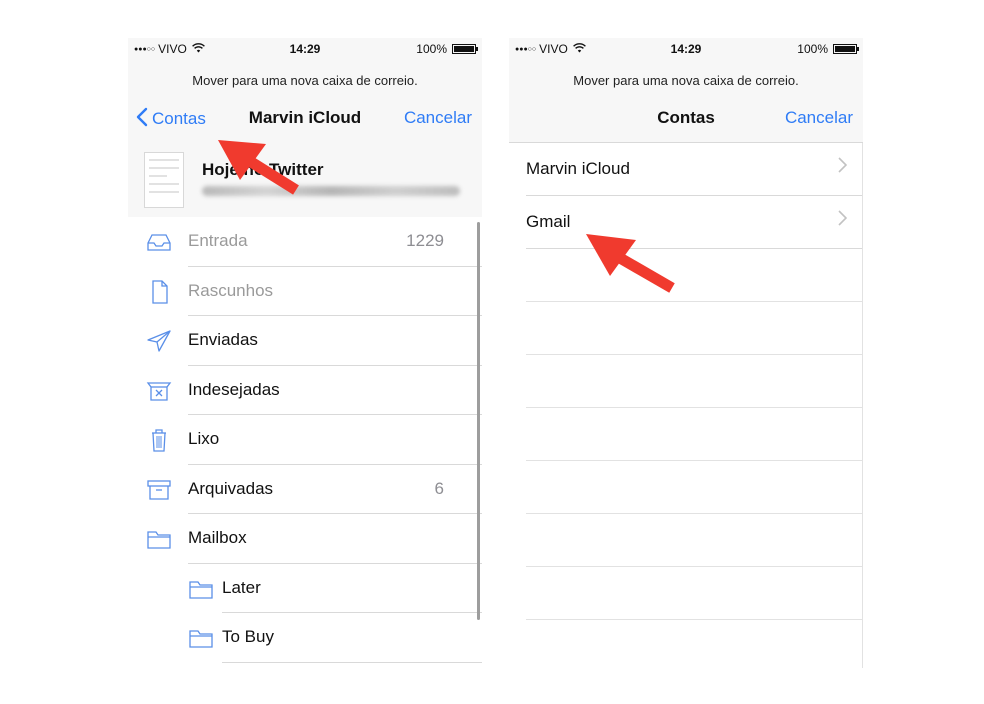 The width and height of the screenshot is (984, 704). I want to click on divider, so click(862, 405).